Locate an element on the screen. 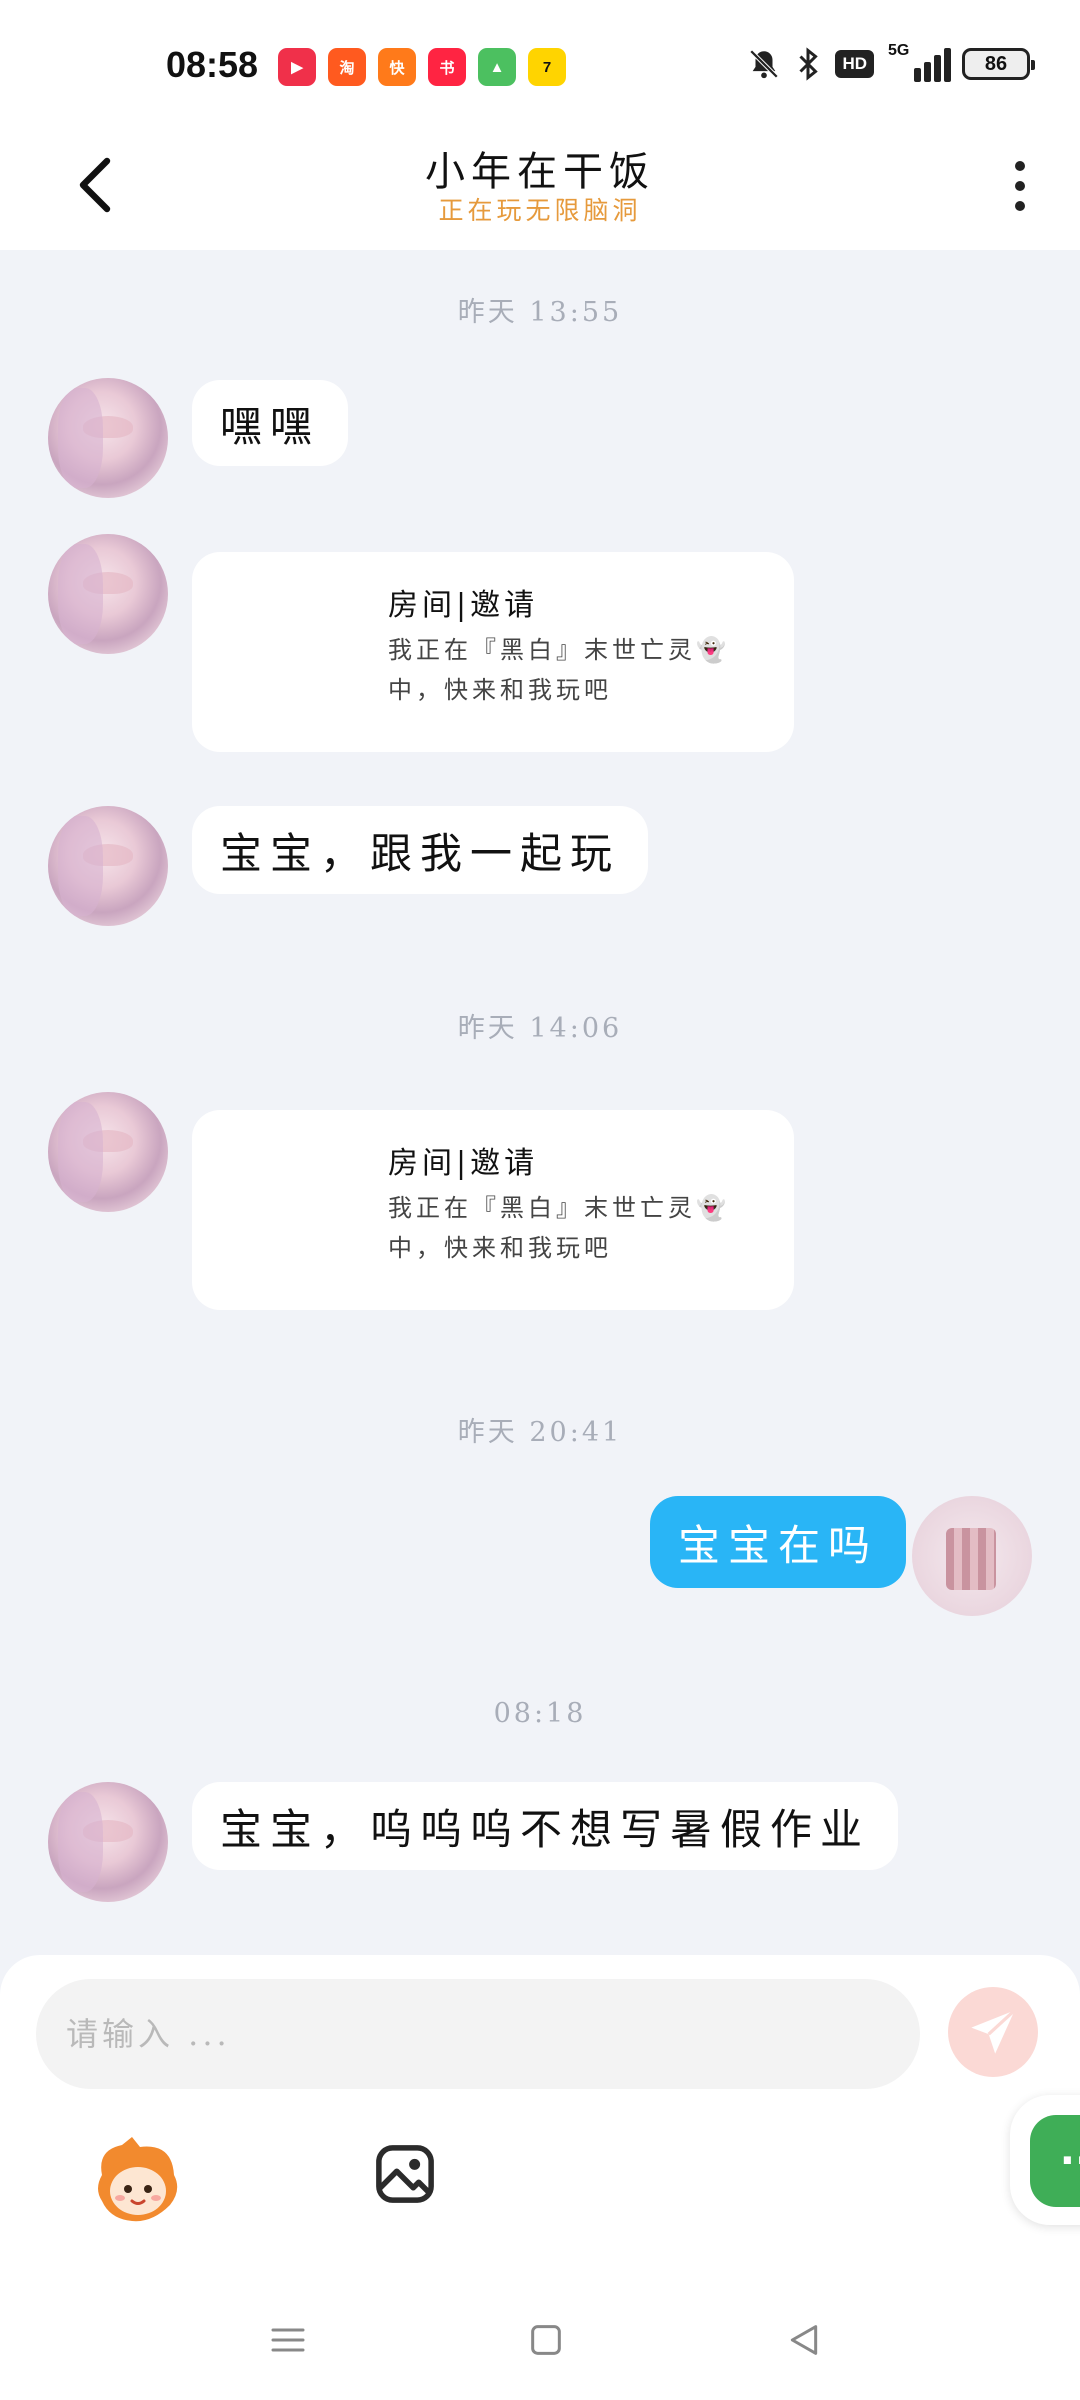 The height and width of the screenshot is (2400, 1080). message-timestamp: 昨天 13:55 is located at coordinates (540, 312).